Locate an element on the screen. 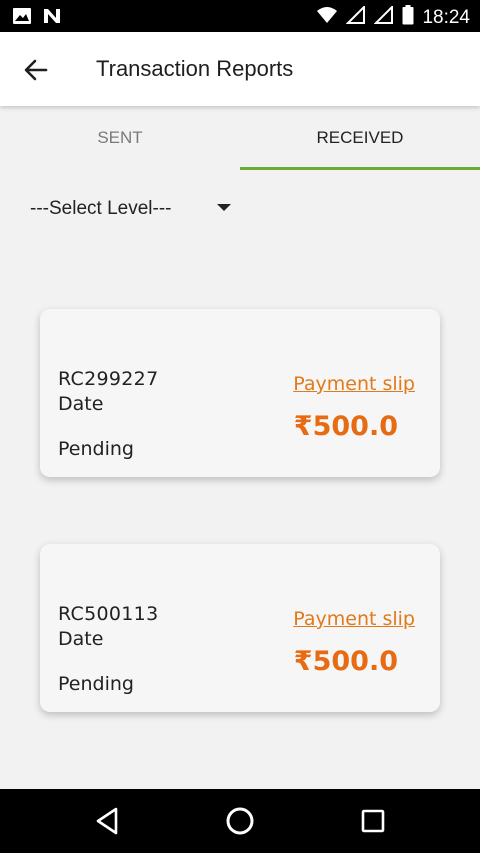 This screenshot has width=480, height=853. level-select-value: ---Select Level--- is located at coordinates (101, 208).